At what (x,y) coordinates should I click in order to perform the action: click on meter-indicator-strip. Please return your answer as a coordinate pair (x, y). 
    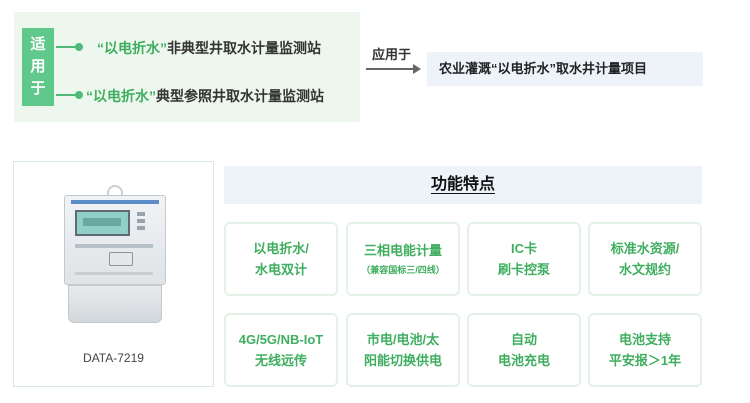
    Looking at the image, I should click on (114, 246).